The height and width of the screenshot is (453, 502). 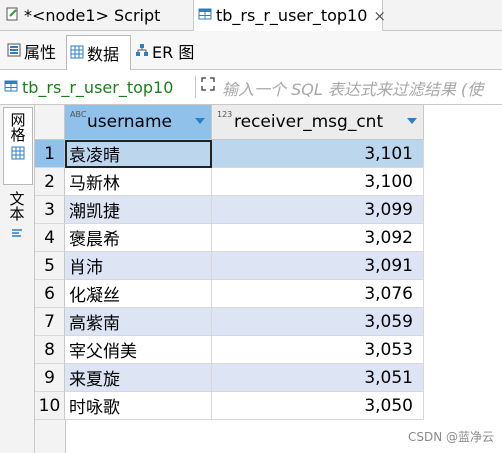 What do you see at coordinates (318, 322) in the screenshot?
I see `cell-receiver-msg-cnt: 3,059` at bounding box center [318, 322].